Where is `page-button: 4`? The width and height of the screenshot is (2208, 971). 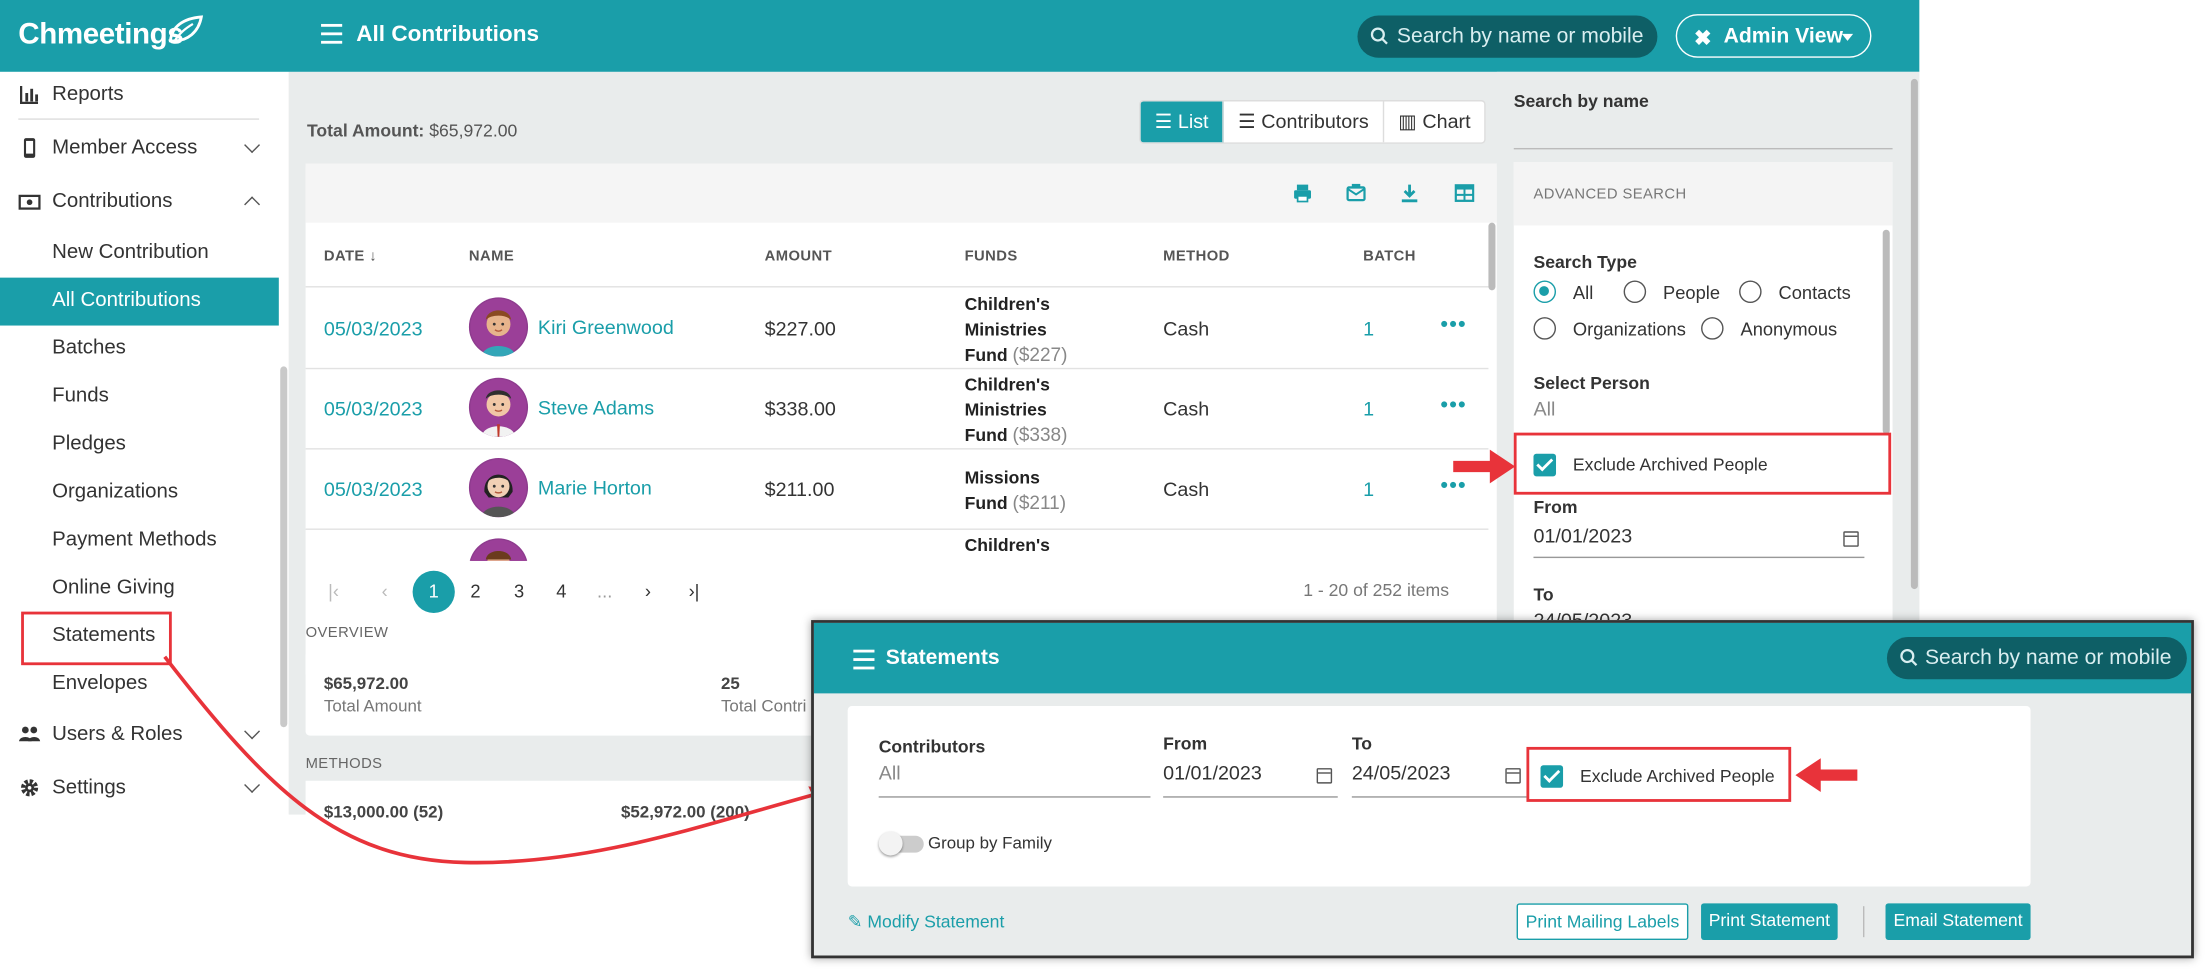
page-button: 4 is located at coordinates (561, 591).